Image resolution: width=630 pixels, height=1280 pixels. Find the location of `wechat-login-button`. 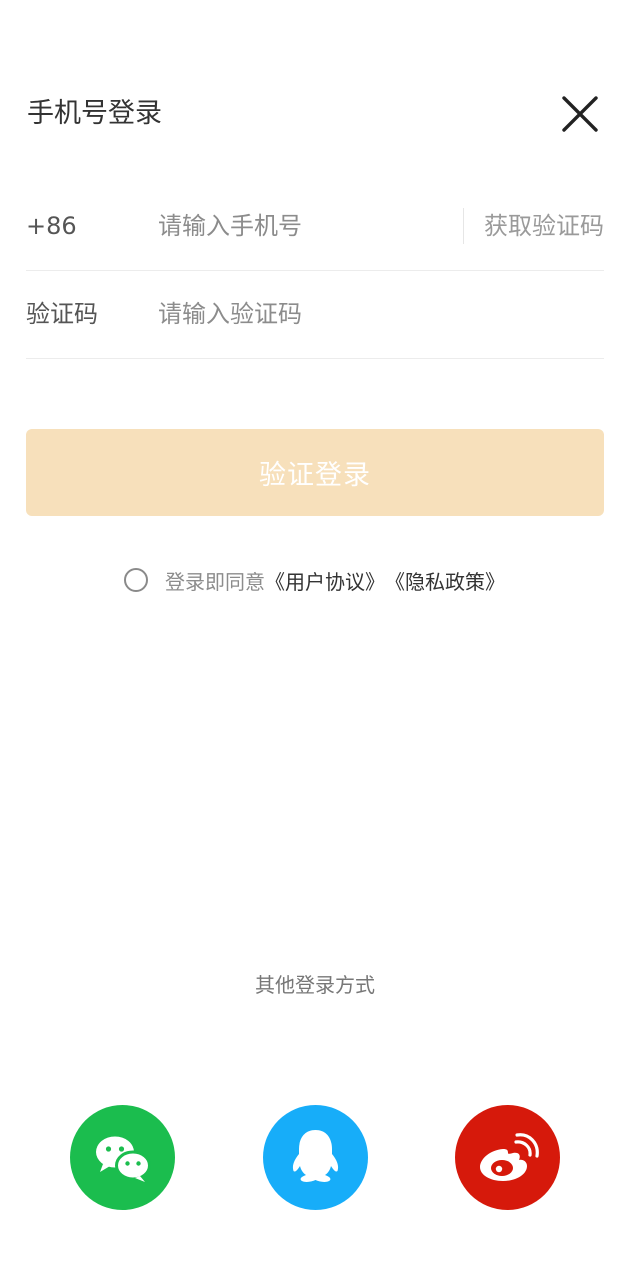

wechat-login-button is located at coordinates (122, 1157).